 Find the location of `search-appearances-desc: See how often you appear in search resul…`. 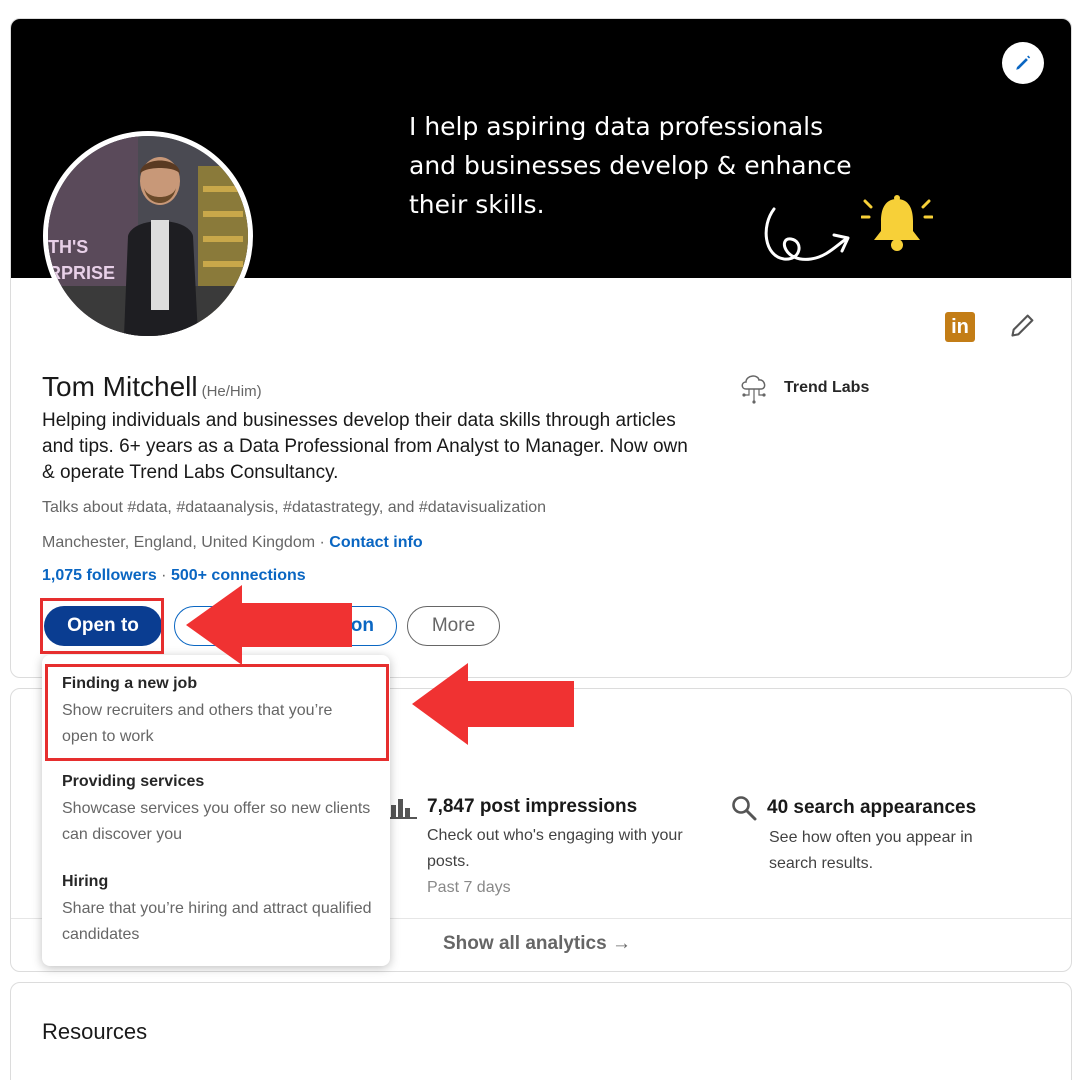

search-appearances-desc: See how often you appear in search resul… is located at coordinates (871, 850).